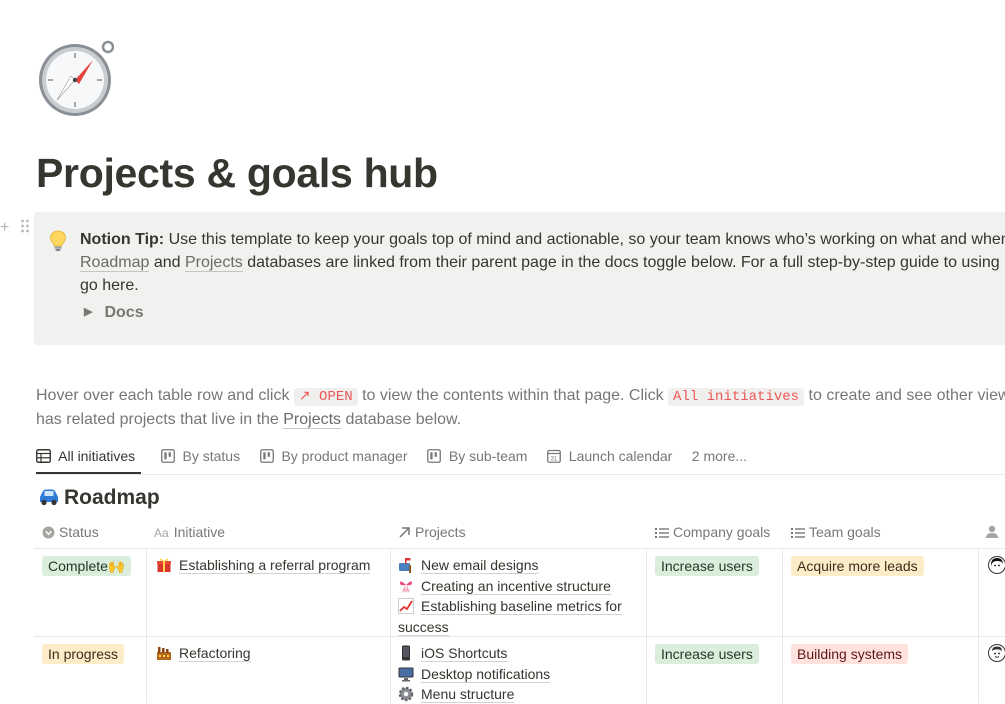  I want to click on gift-icon, so click(164, 565).